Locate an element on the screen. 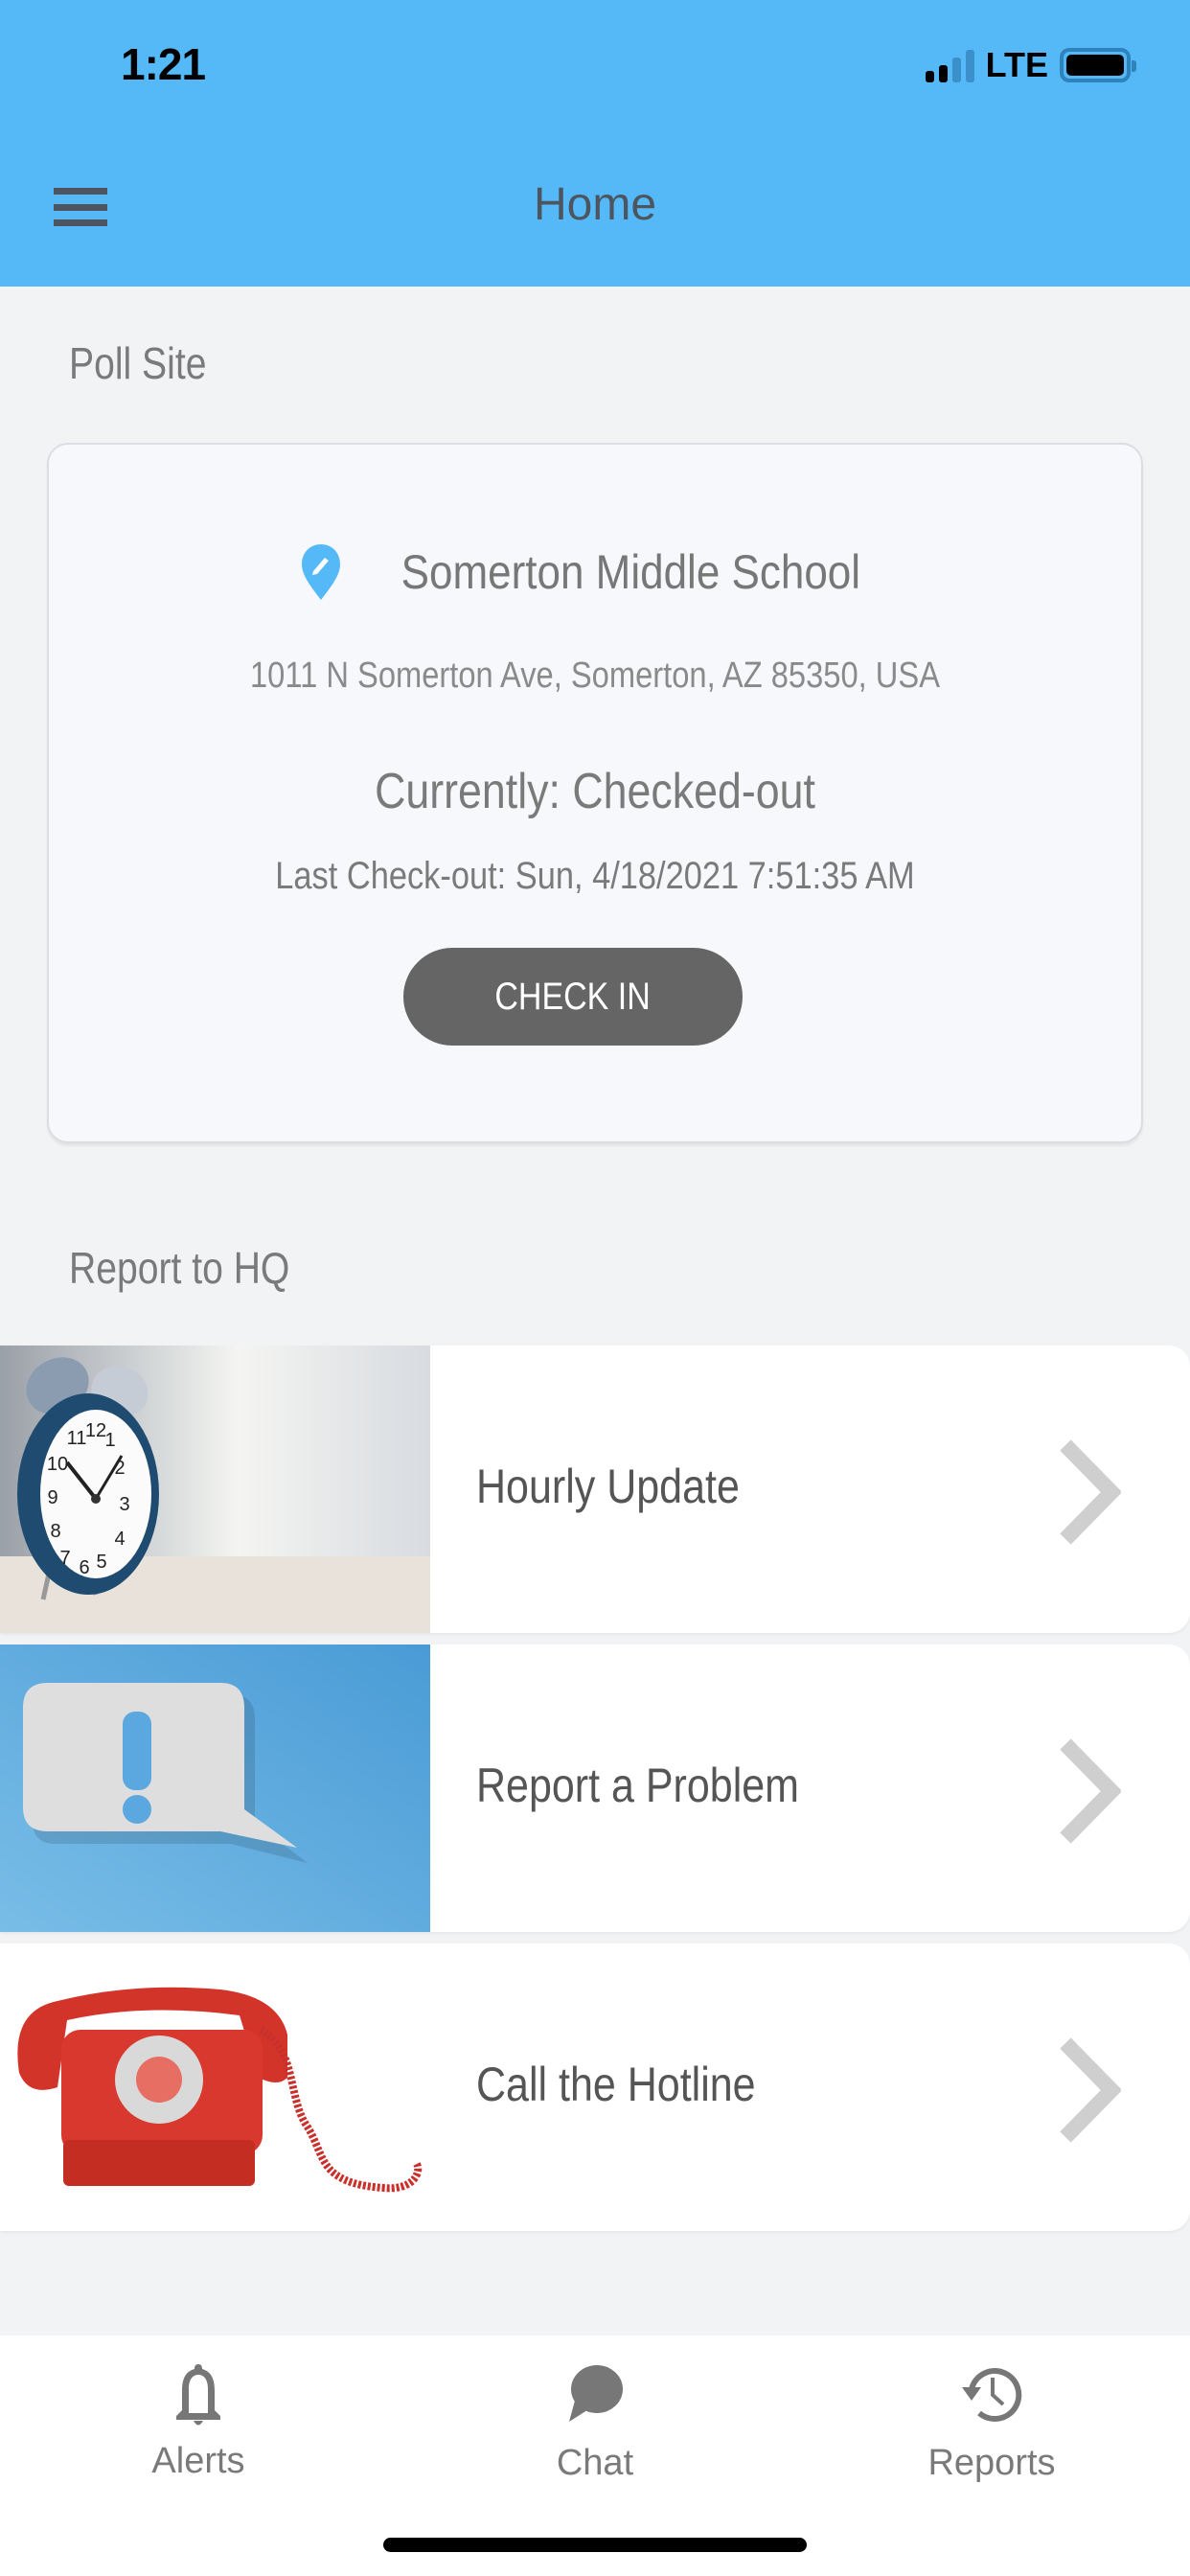 This screenshot has height=2576, width=1190. svg-text: 9 is located at coordinates (52, 1497).